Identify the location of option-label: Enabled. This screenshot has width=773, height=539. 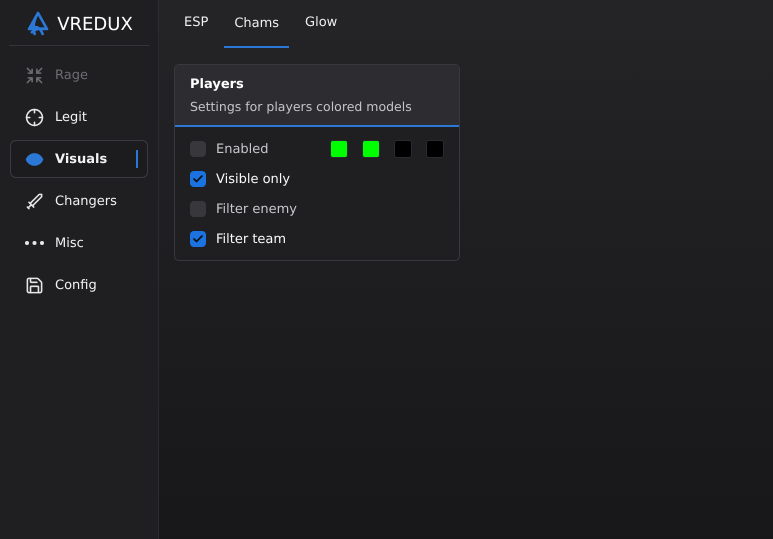
(243, 149).